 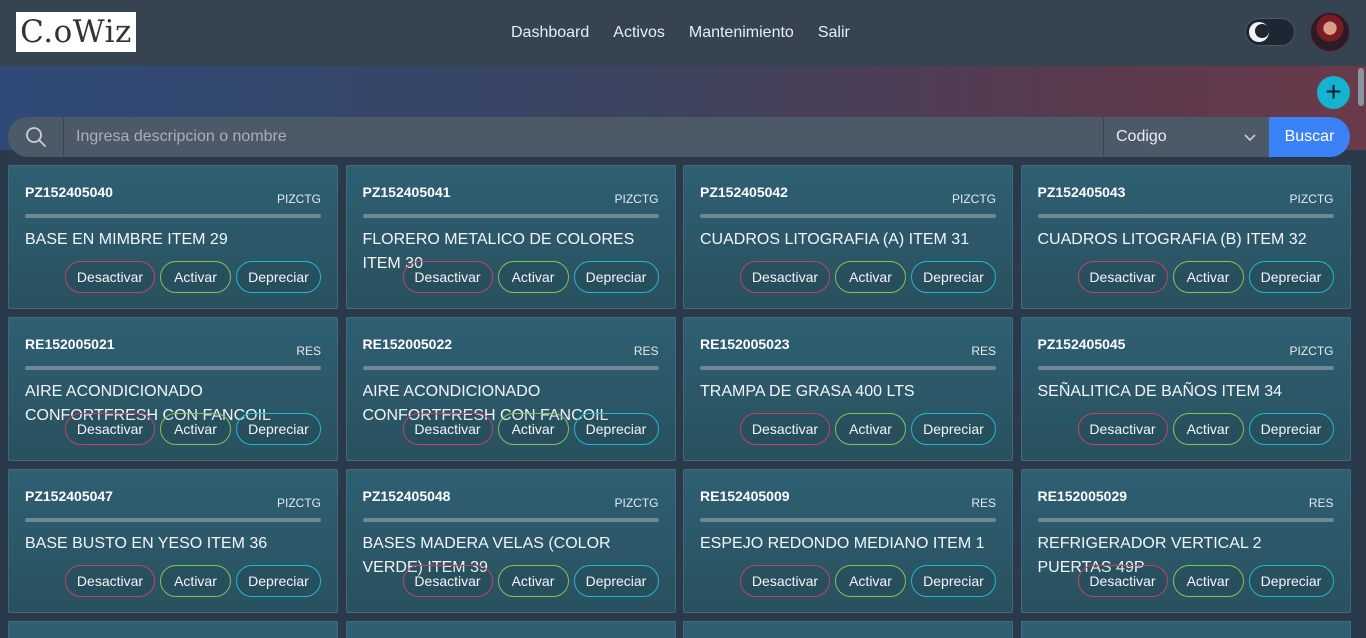 I want to click on asset-code: RE152005029, so click(x=1082, y=496).